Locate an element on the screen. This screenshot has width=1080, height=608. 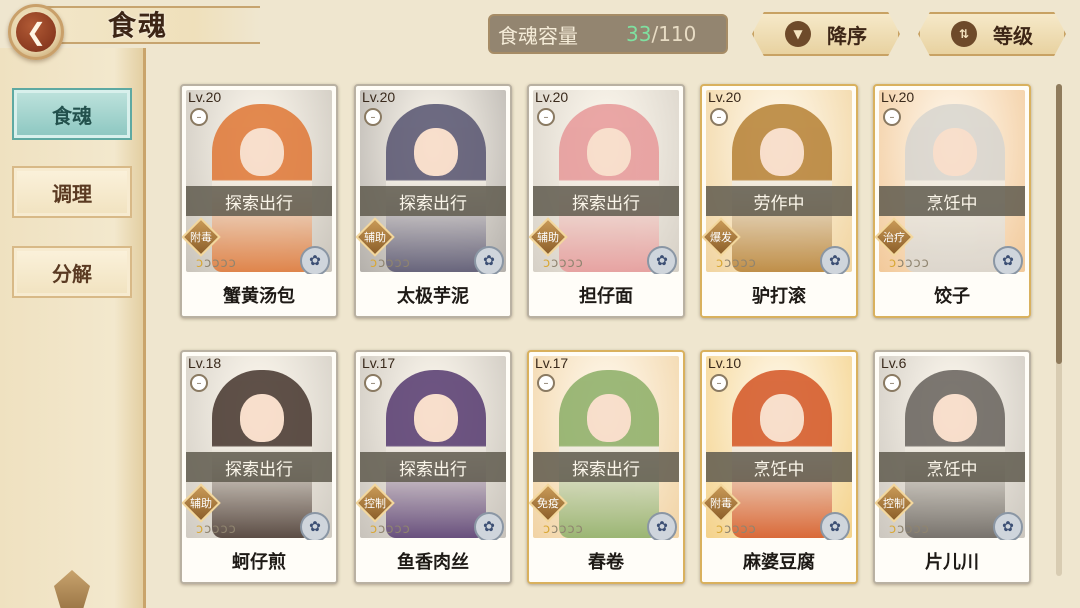
scrollbar is located at coordinates (1059, 330).